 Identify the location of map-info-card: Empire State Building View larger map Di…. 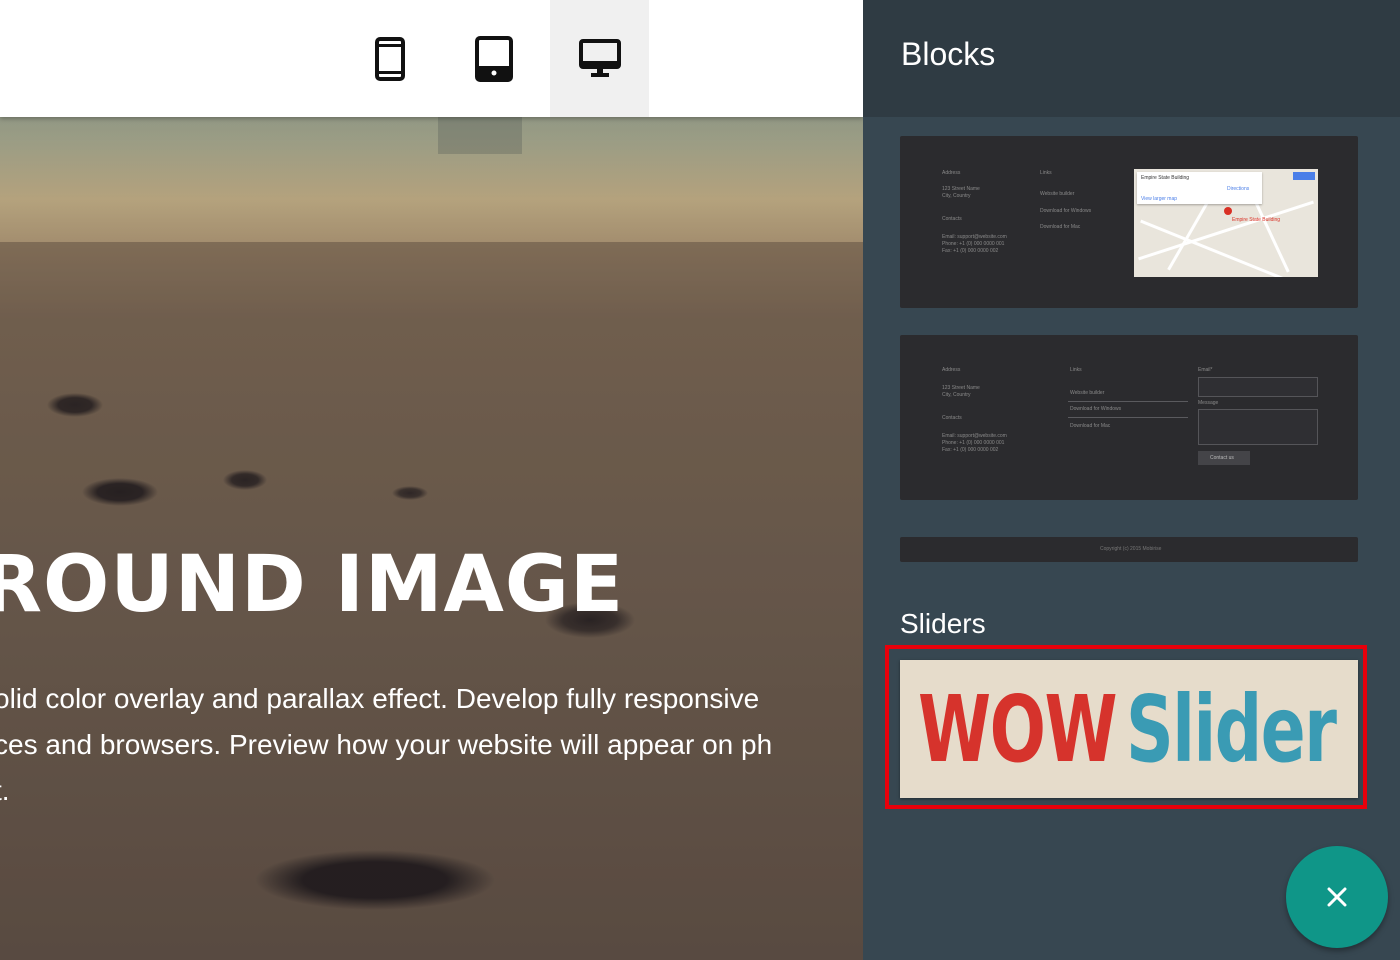
(1199, 188).